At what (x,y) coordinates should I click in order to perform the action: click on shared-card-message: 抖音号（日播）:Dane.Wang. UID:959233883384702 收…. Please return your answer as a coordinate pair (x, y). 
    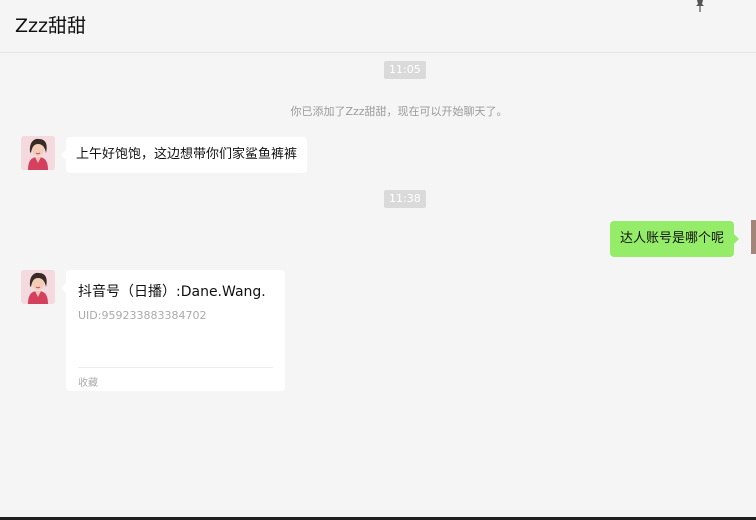
    Looking at the image, I should click on (173, 330).